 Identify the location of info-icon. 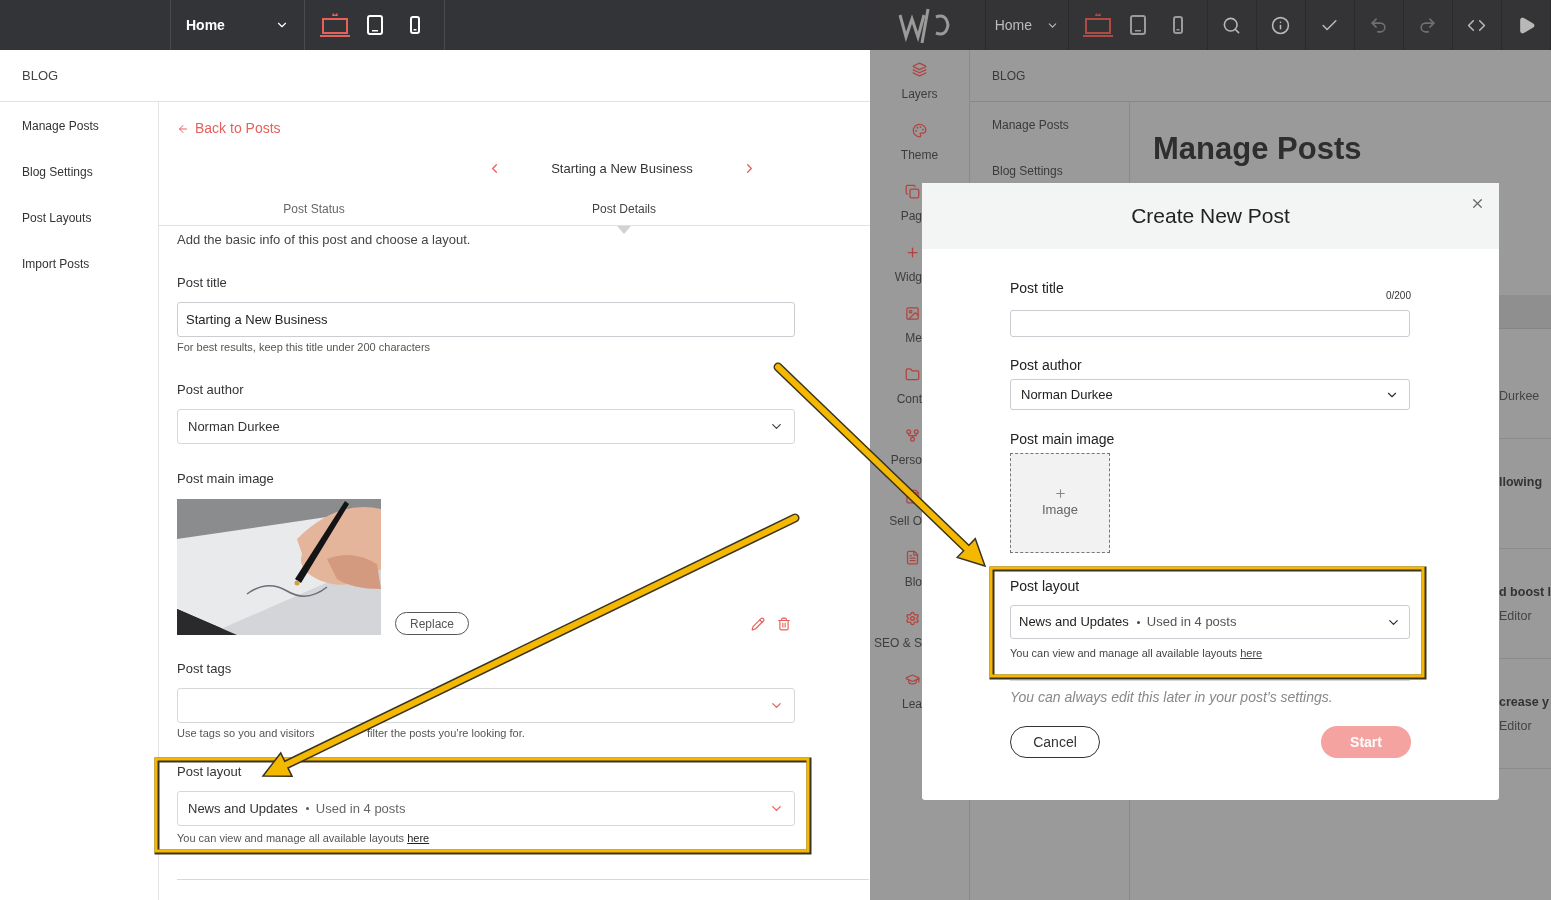
(1281, 25).